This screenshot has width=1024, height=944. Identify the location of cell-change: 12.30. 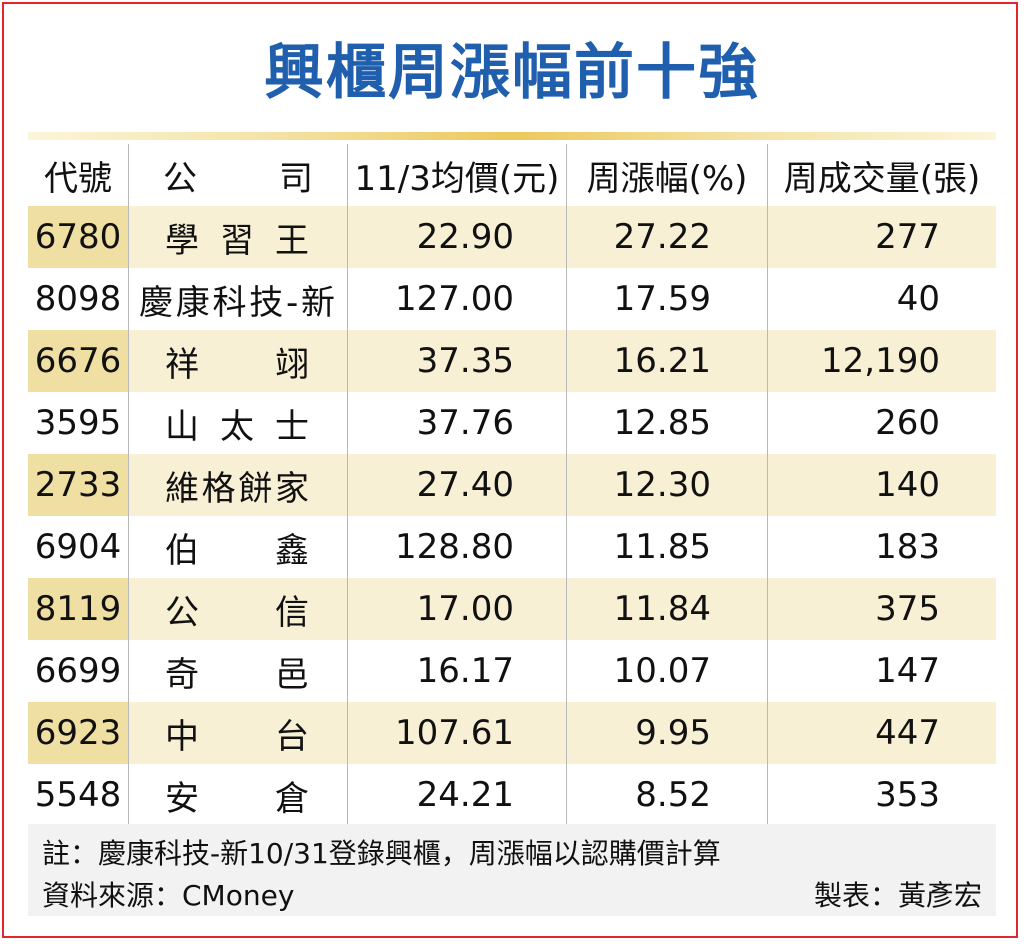
(667, 485).